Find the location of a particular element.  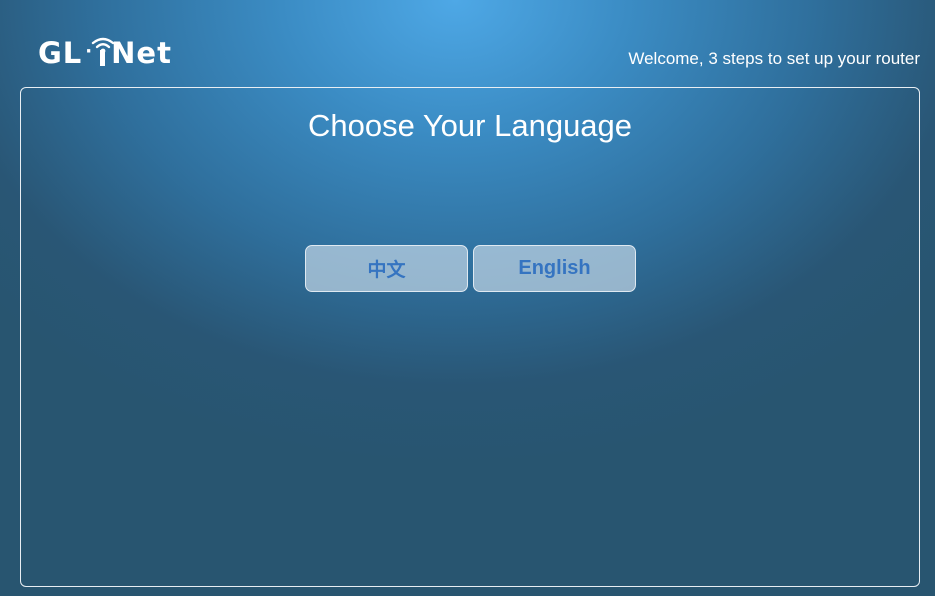

logo-text-gl: GL is located at coordinates (60, 53).